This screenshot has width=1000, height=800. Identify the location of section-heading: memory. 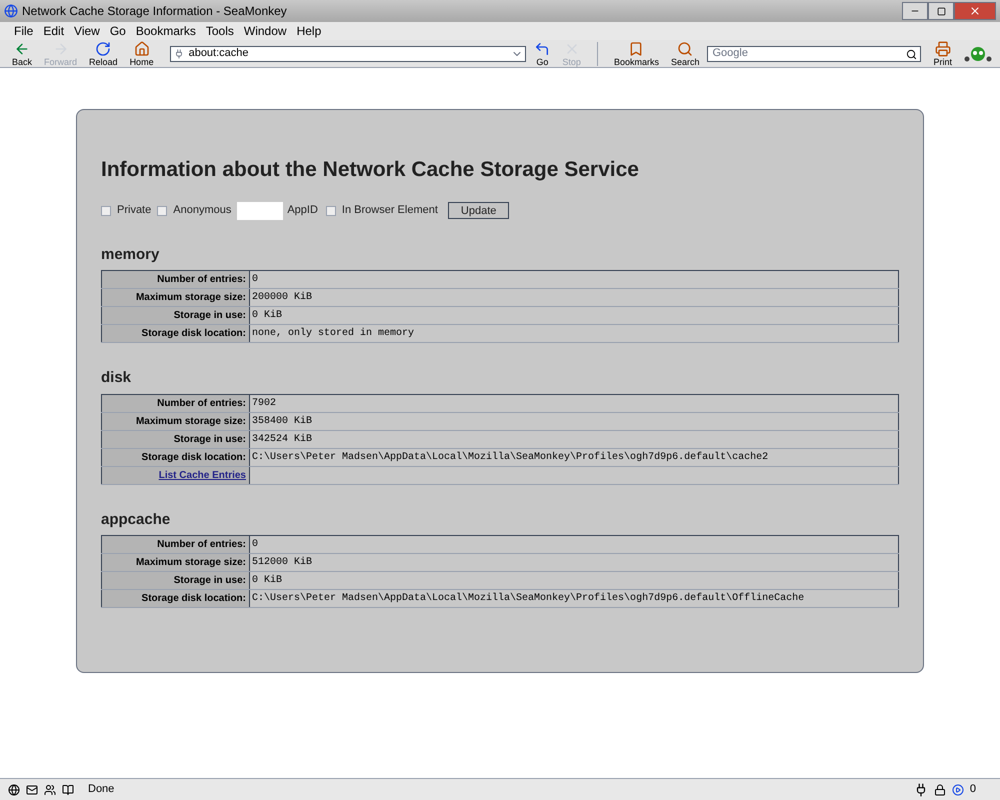
(130, 254).